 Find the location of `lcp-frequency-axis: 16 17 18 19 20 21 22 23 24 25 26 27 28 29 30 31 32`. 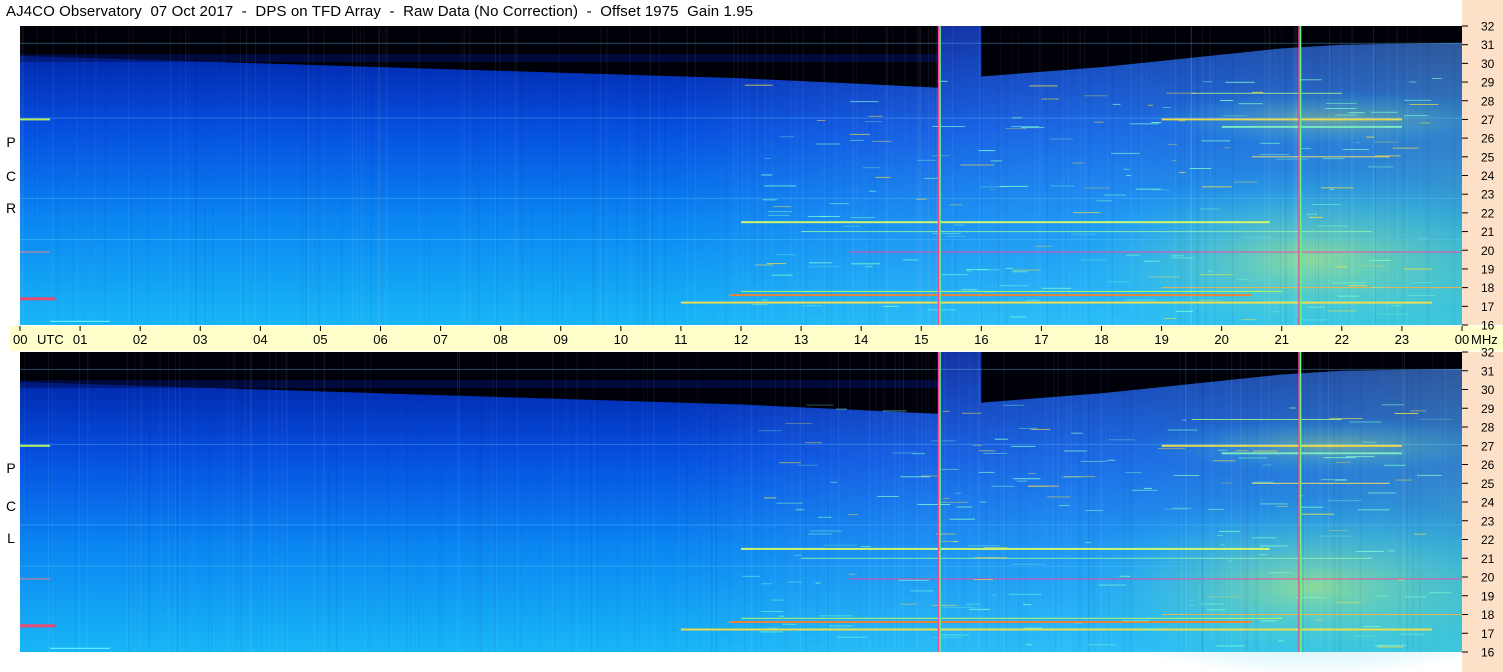

lcp-frequency-axis: 16 17 18 19 20 21 22 23 24 25 26 27 28 29 30 31 32 is located at coordinates (1482, 509).